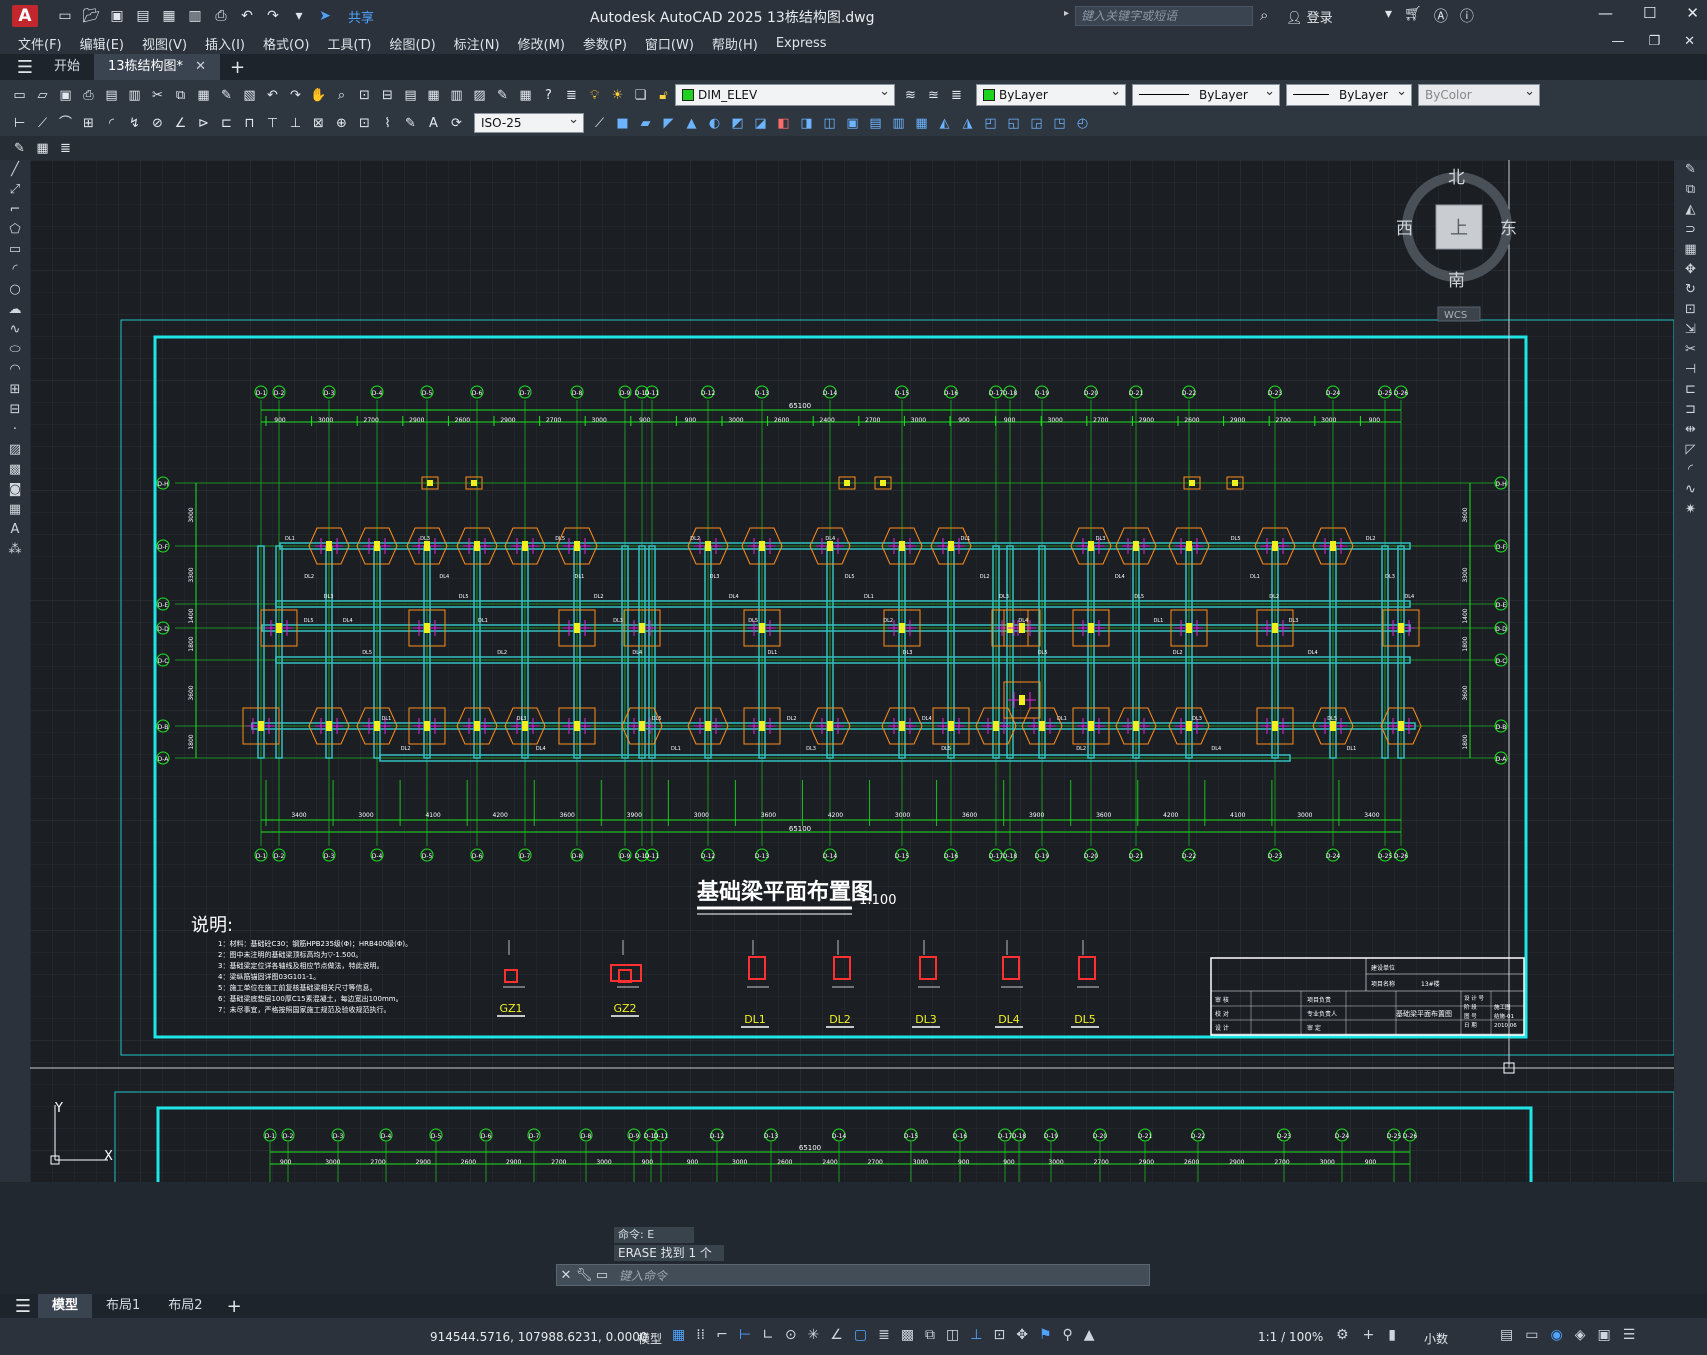  Describe the element at coordinates (1690, 390) in the screenshot. I see `break-point-icon: ⊏` at that location.